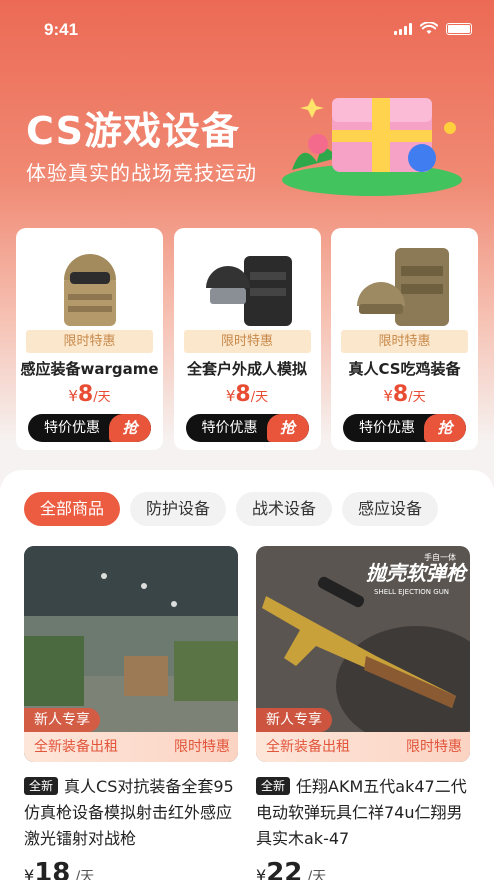 The height and width of the screenshot is (880, 494). I want to click on status-bar: 9:41, so click(258, 31).